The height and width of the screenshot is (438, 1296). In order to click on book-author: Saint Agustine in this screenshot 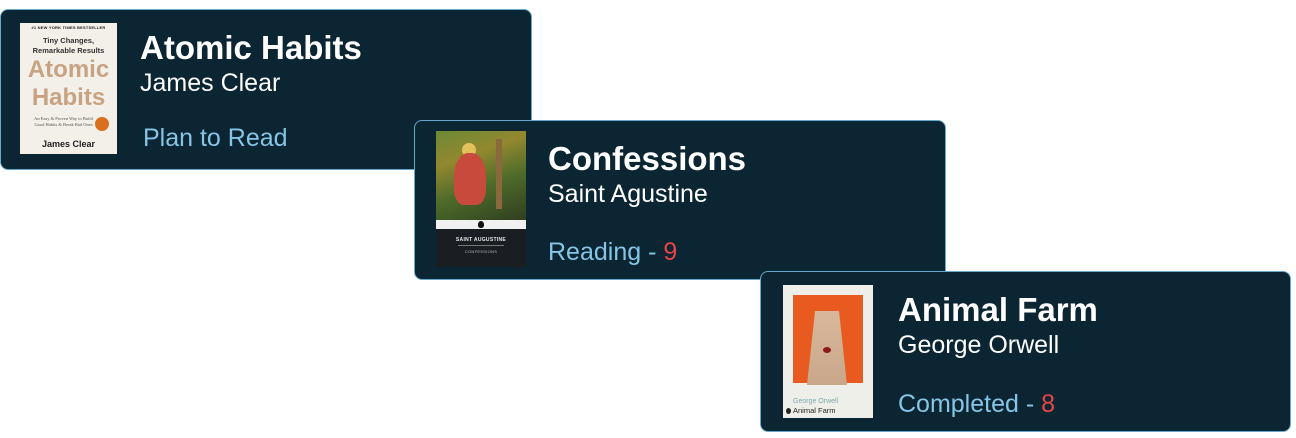, I will do `click(628, 194)`.